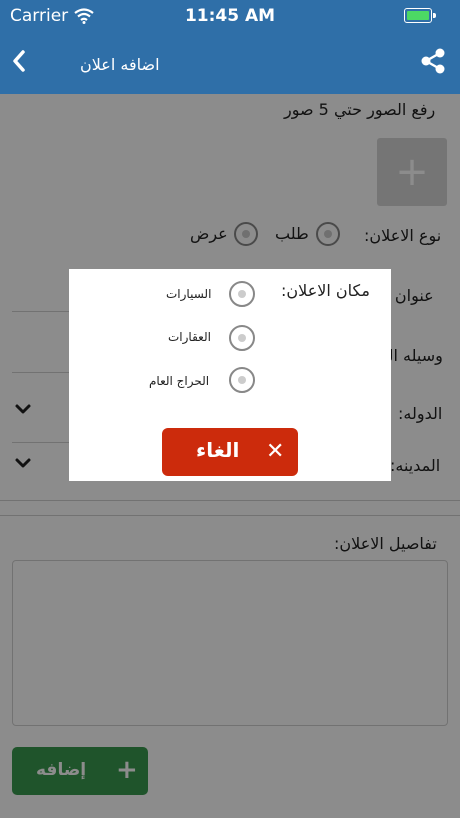 The height and width of the screenshot is (818, 460). I want to click on option-cars-label: السيارات, so click(189, 294).